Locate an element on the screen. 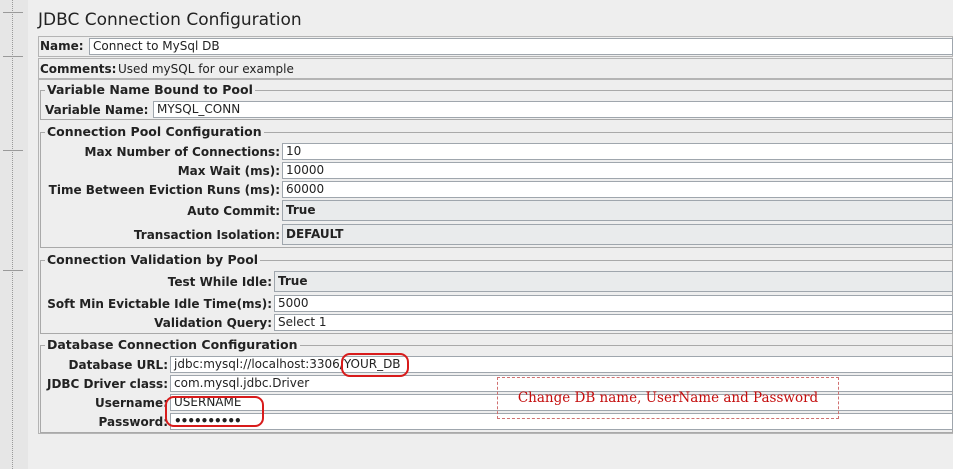 The height and width of the screenshot is (469, 953). annotation-note: Change DB name, UserName and Password is located at coordinates (668, 398).